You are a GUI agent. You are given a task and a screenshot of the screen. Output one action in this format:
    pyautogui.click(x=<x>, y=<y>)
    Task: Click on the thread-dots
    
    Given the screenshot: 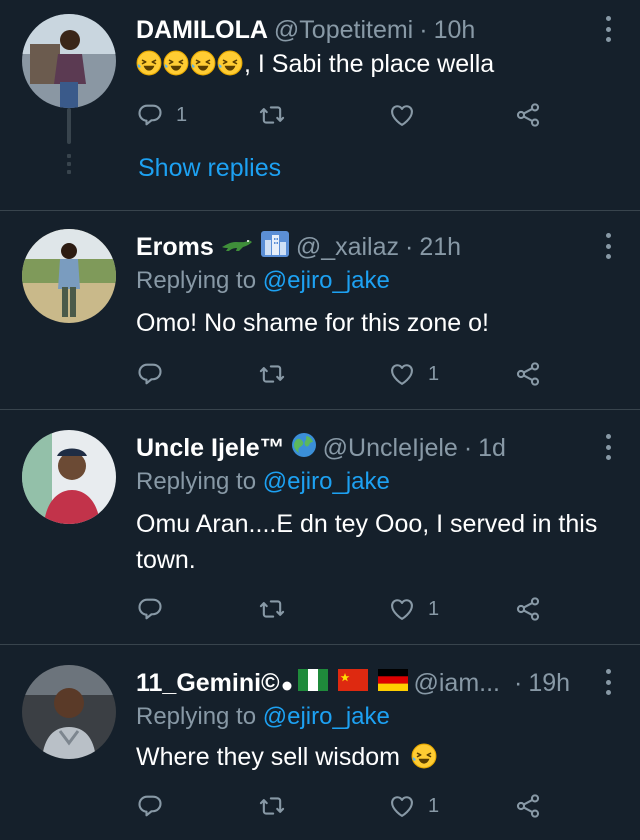 What is the action you would take?
    pyautogui.click(x=69, y=166)
    